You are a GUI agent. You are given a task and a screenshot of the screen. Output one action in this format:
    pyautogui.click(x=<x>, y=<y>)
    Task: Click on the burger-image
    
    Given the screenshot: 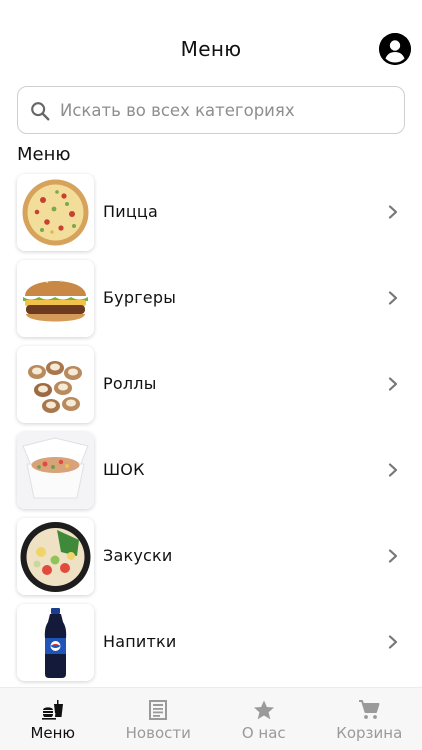 What is the action you would take?
    pyautogui.click(x=55, y=298)
    